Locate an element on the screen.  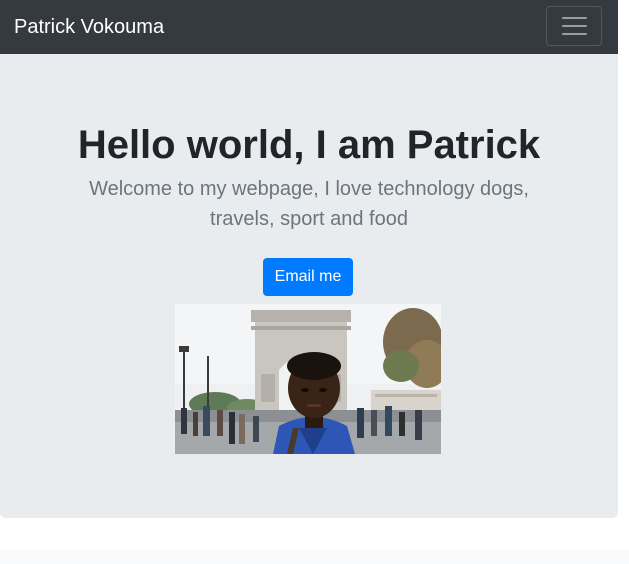
navbar-toggler-button is located at coordinates (574, 26).